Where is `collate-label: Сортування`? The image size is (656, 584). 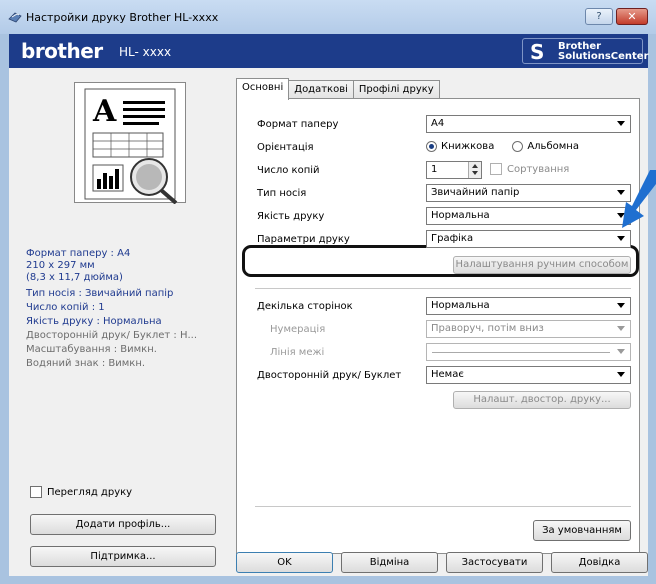 collate-label: Сортування is located at coordinates (538, 169).